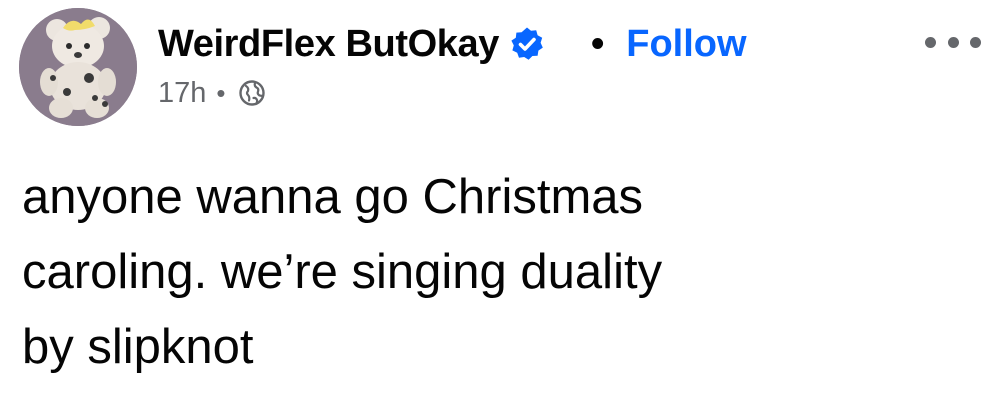 This screenshot has height=413, width=1000. I want to click on globe-icon, so click(252, 93).